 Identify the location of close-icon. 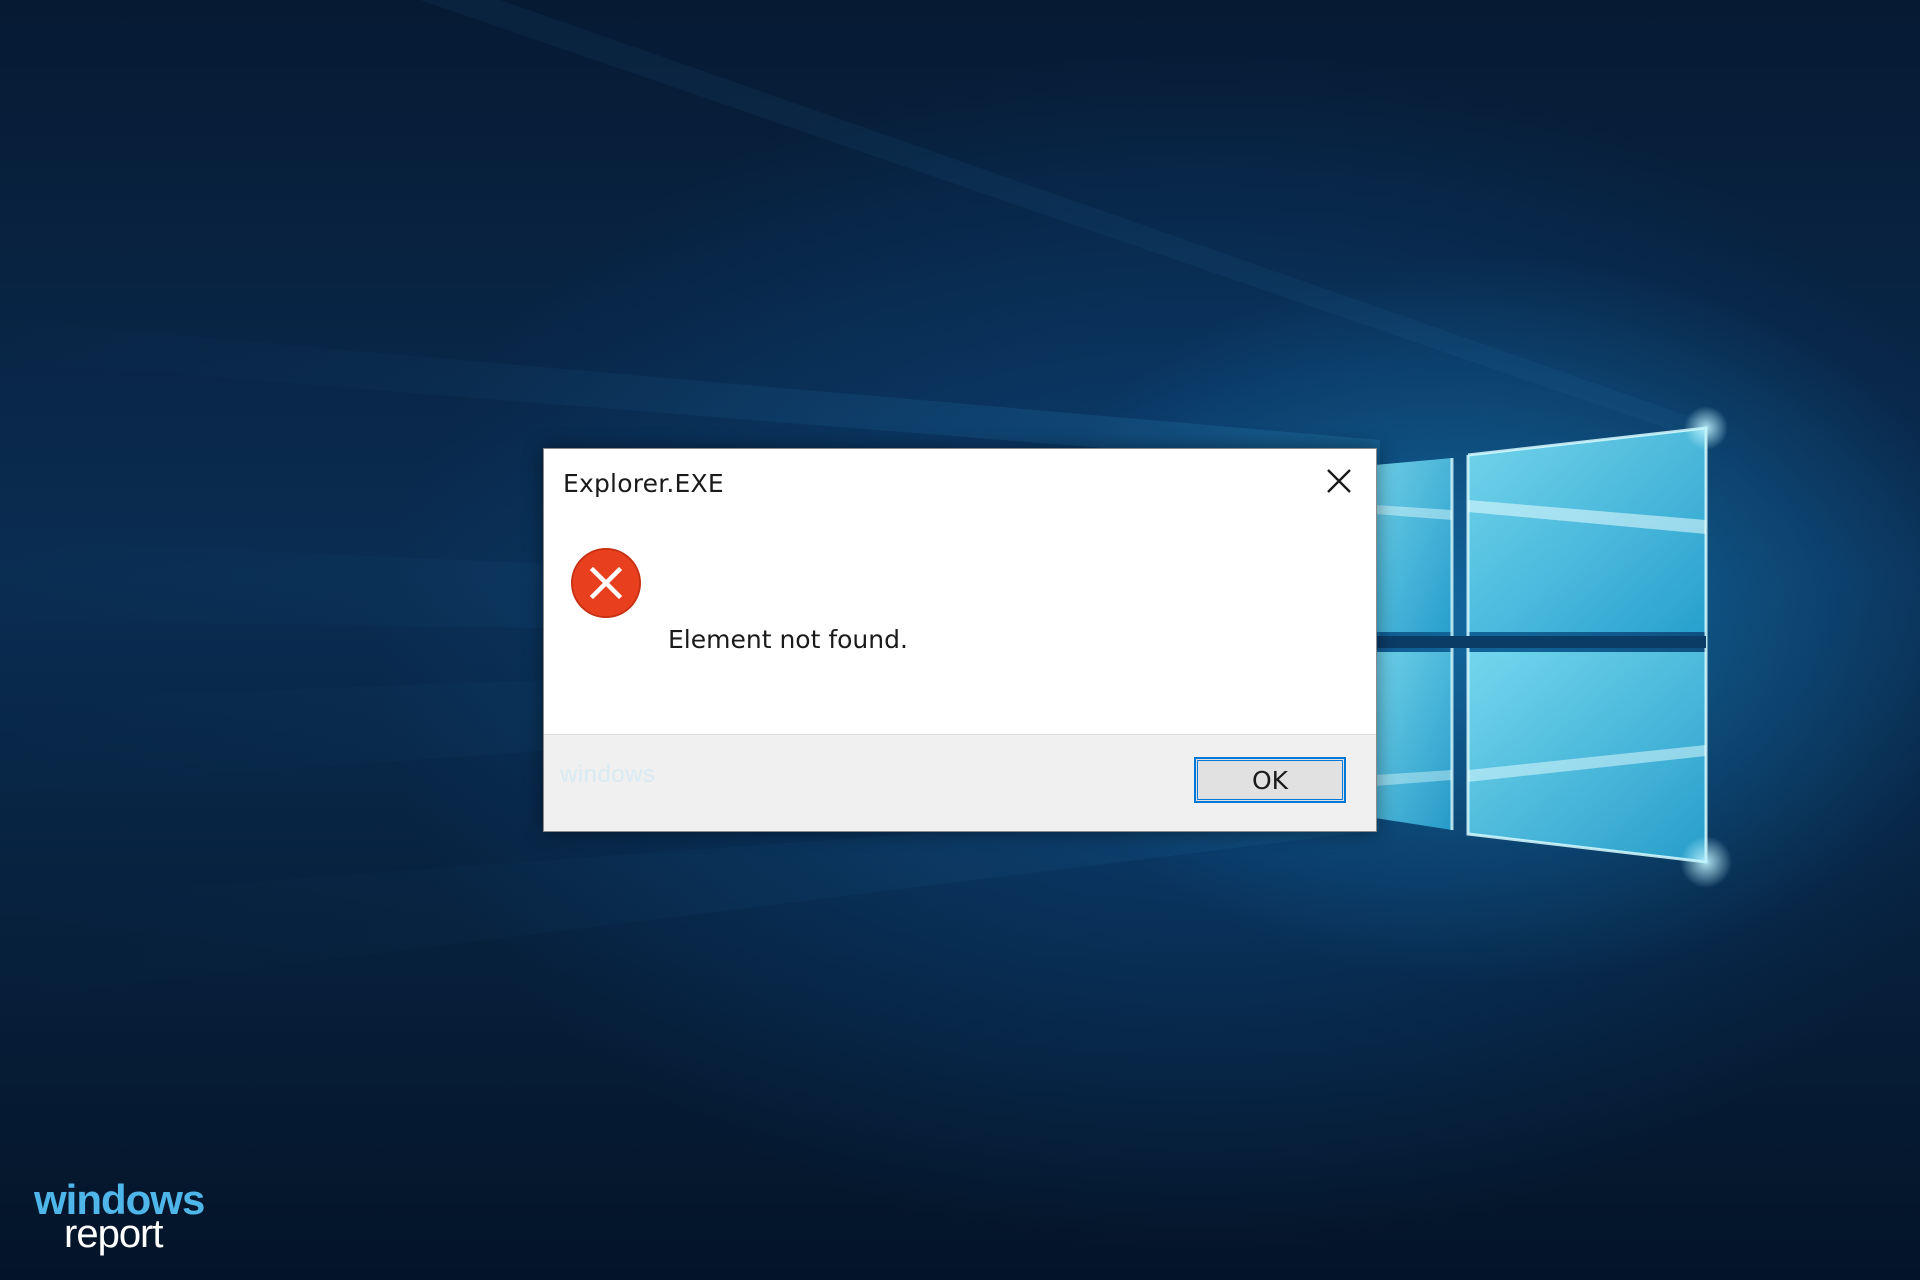
(1339, 481).